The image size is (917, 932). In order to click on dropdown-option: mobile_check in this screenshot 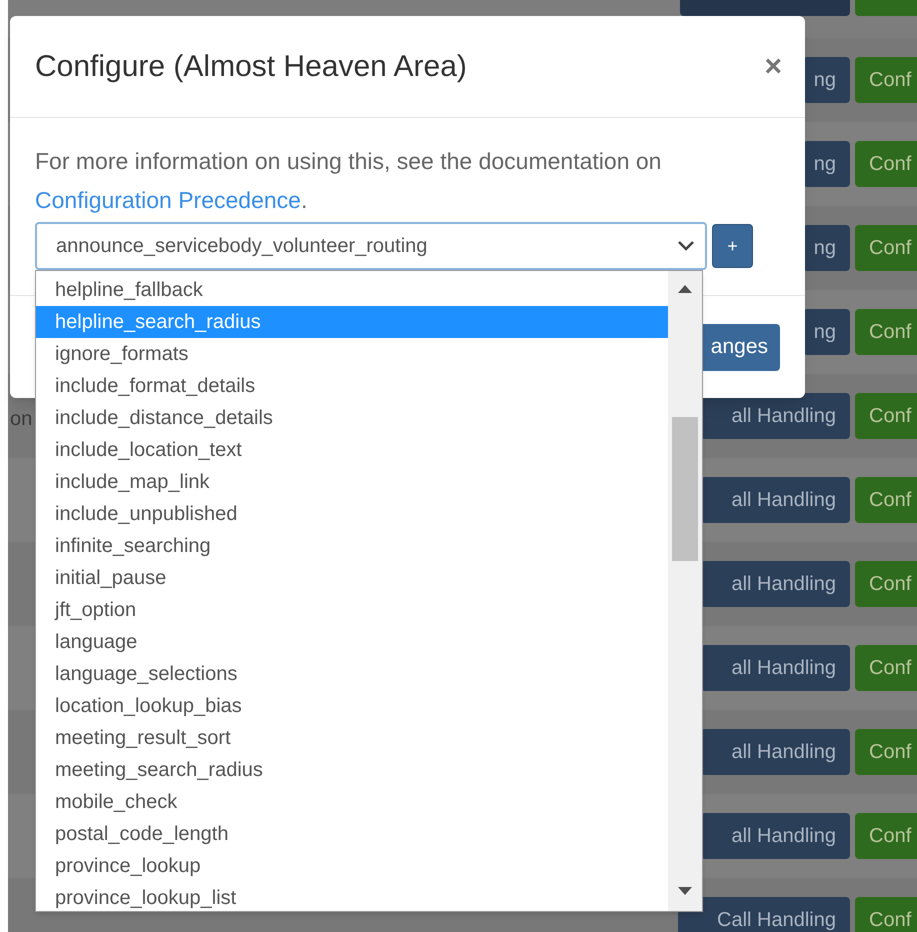, I will do `click(352, 802)`.